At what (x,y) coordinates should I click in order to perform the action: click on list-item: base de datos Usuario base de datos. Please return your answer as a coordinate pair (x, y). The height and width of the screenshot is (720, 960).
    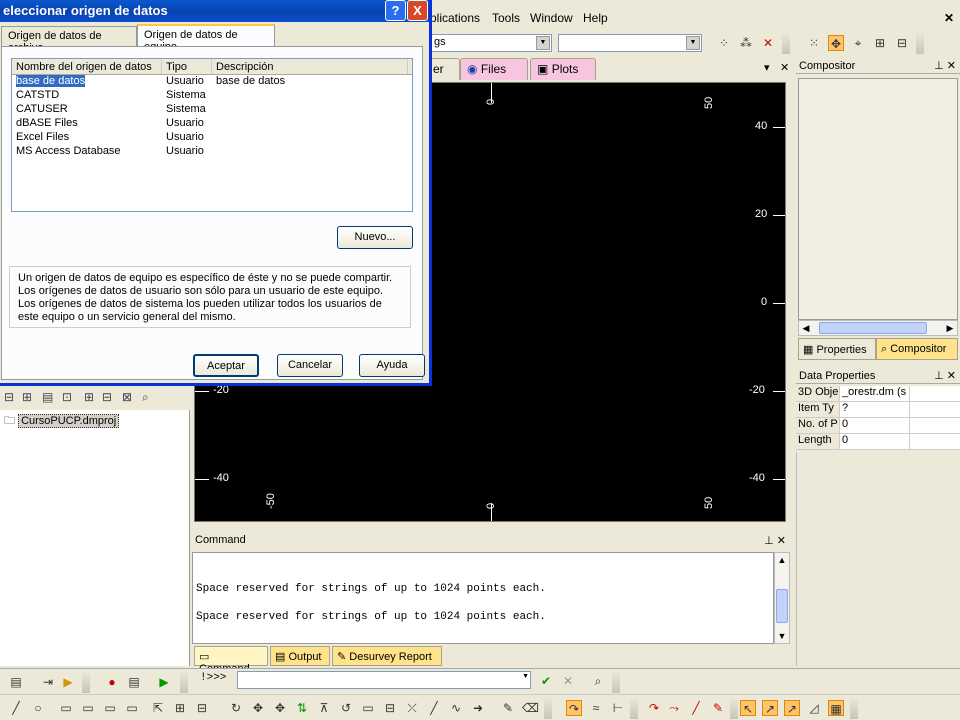
    Looking at the image, I should click on (212, 82).